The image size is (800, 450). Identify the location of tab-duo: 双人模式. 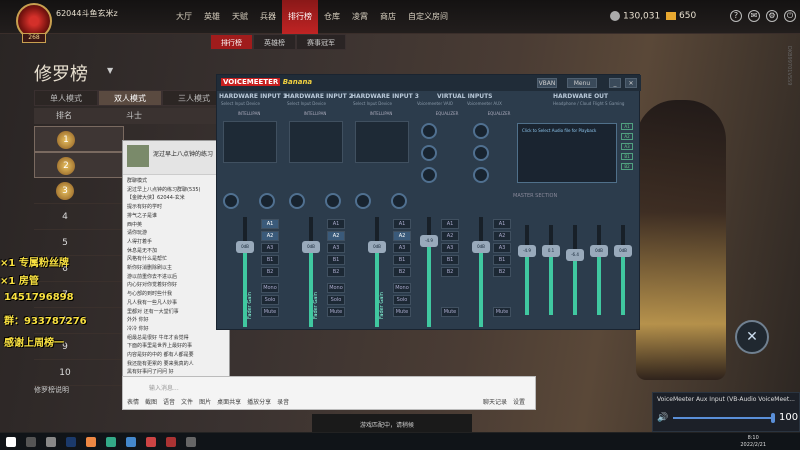
(130, 98).